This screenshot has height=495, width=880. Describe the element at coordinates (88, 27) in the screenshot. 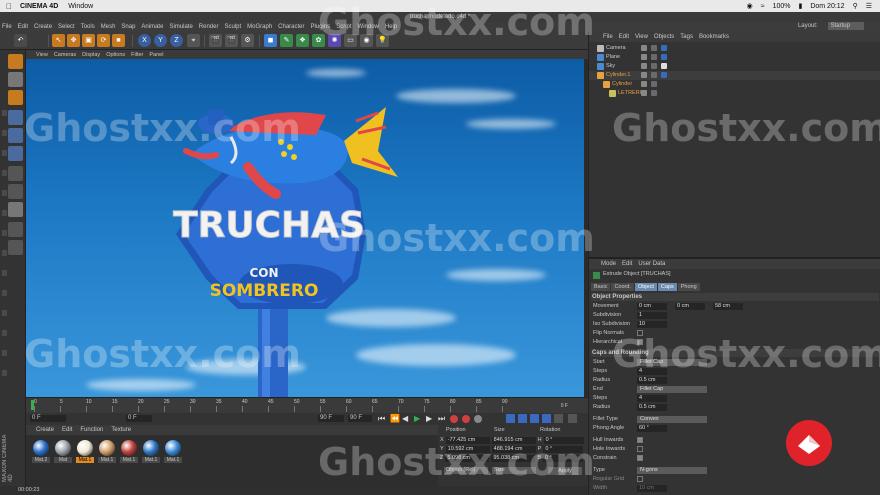

I see `menu-tools: Tools` at that location.